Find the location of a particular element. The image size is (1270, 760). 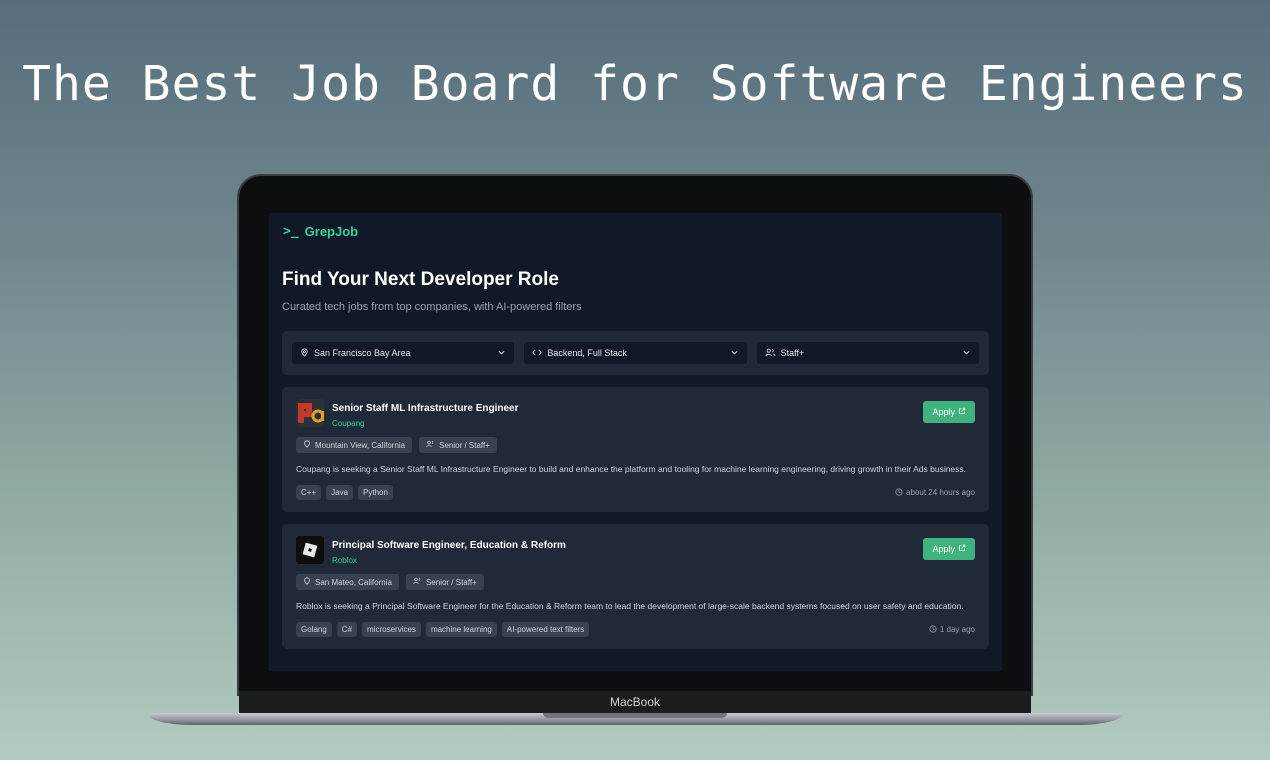

posted-time: 1 day ago is located at coordinates (952, 629).